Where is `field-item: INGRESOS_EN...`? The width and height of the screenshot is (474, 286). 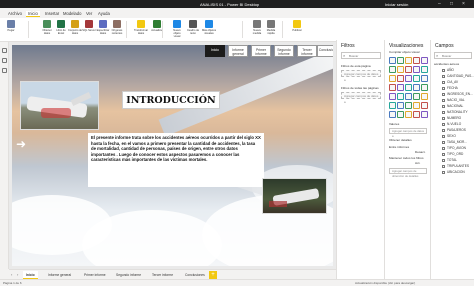 field-item: INGRESOS_EN... is located at coordinates (457, 94).